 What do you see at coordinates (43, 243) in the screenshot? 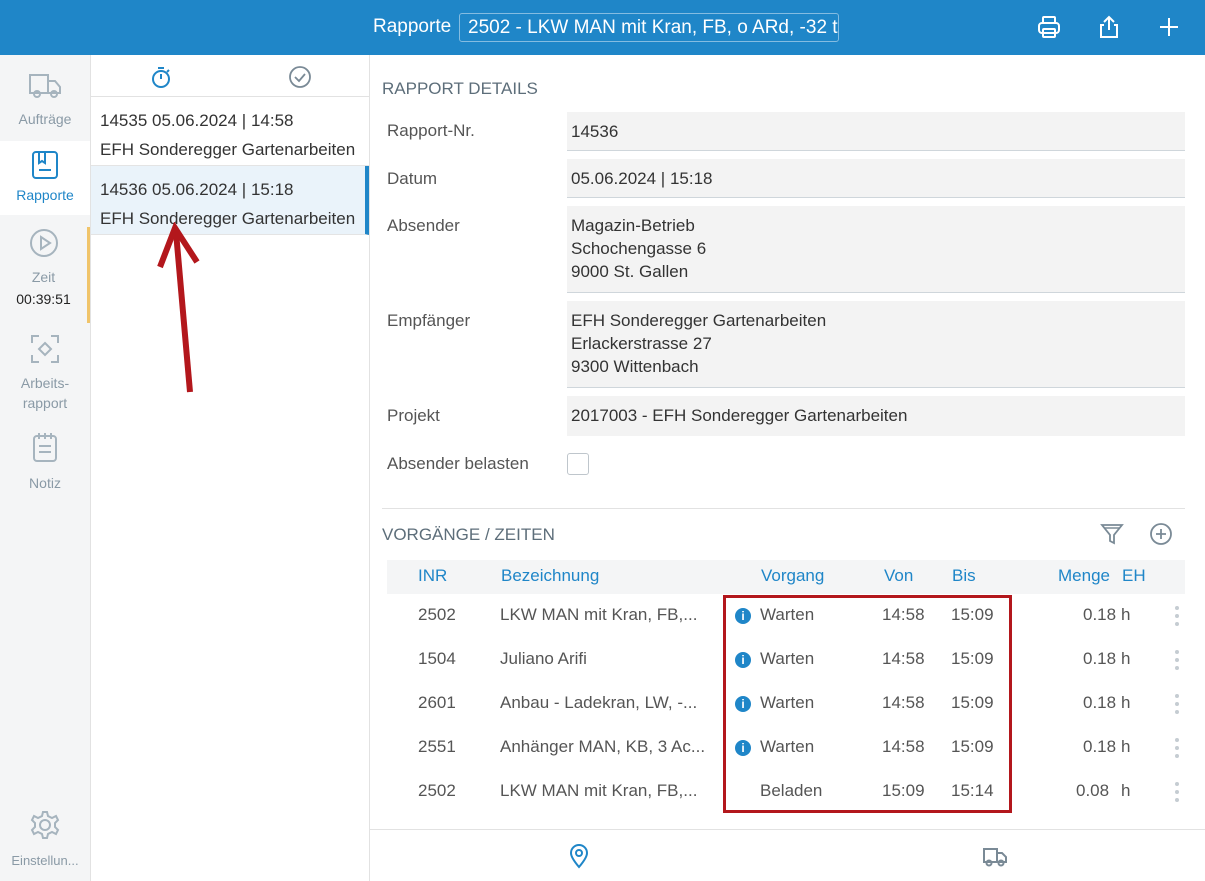
I see `play-icon` at bounding box center [43, 243].